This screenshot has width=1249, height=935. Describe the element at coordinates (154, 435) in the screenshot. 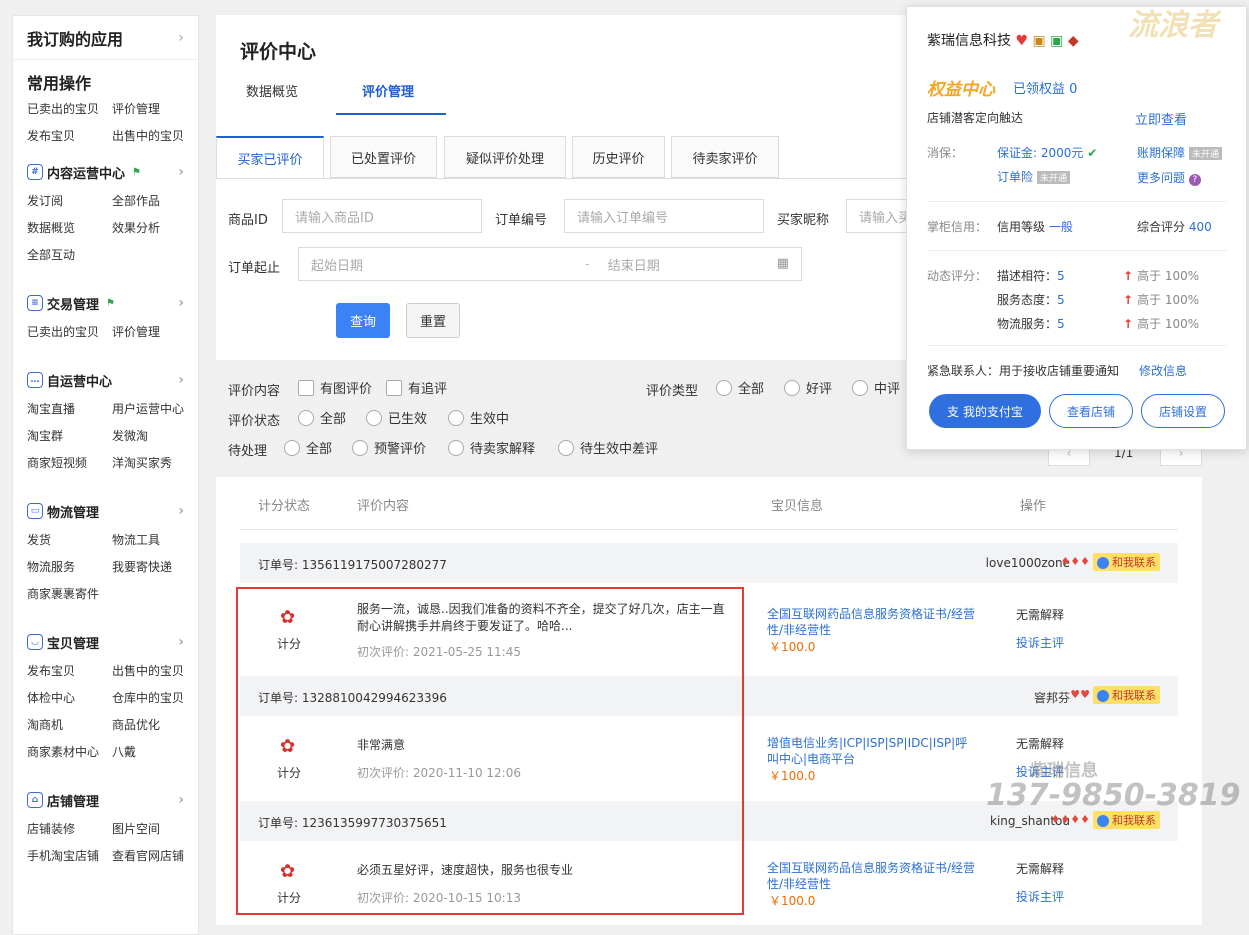

I see `sidebar-link: 发微淘` at that location.